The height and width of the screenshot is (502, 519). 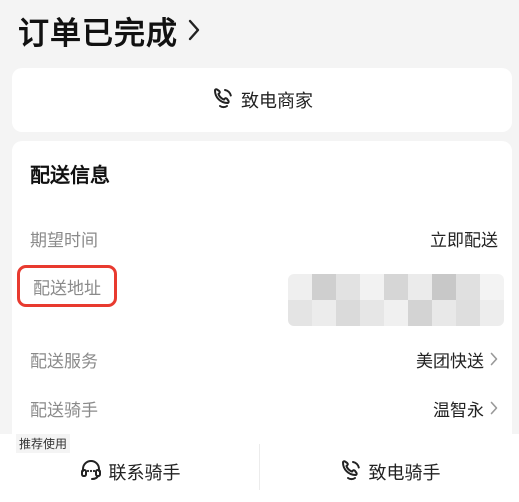 What do you see at coordinates (450, 361) in the screenshot?
I see `delivery-service-value: 美团快送` at bounding box center [450, 361].